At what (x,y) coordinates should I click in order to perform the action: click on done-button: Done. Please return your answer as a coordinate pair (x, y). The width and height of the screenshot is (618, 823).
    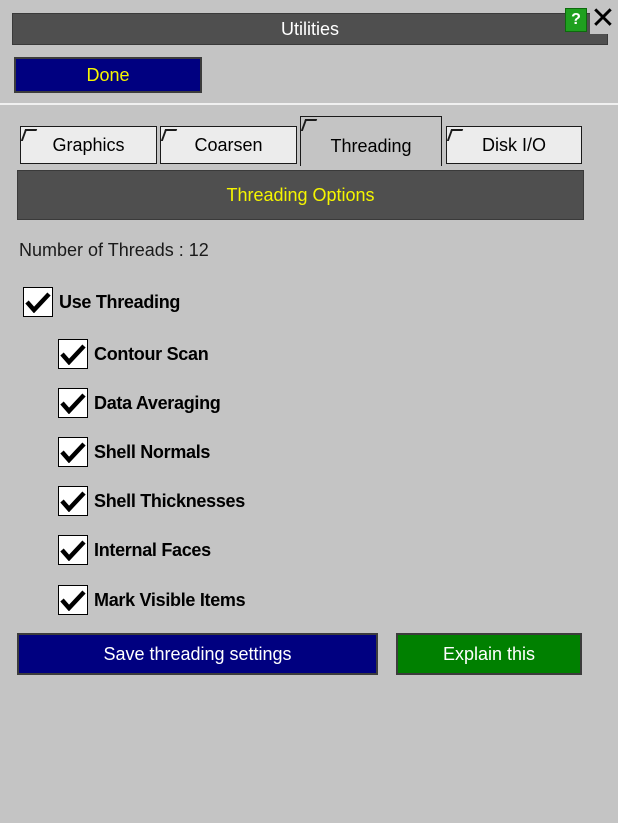
    Looking at the image, I should click on (108, 75).